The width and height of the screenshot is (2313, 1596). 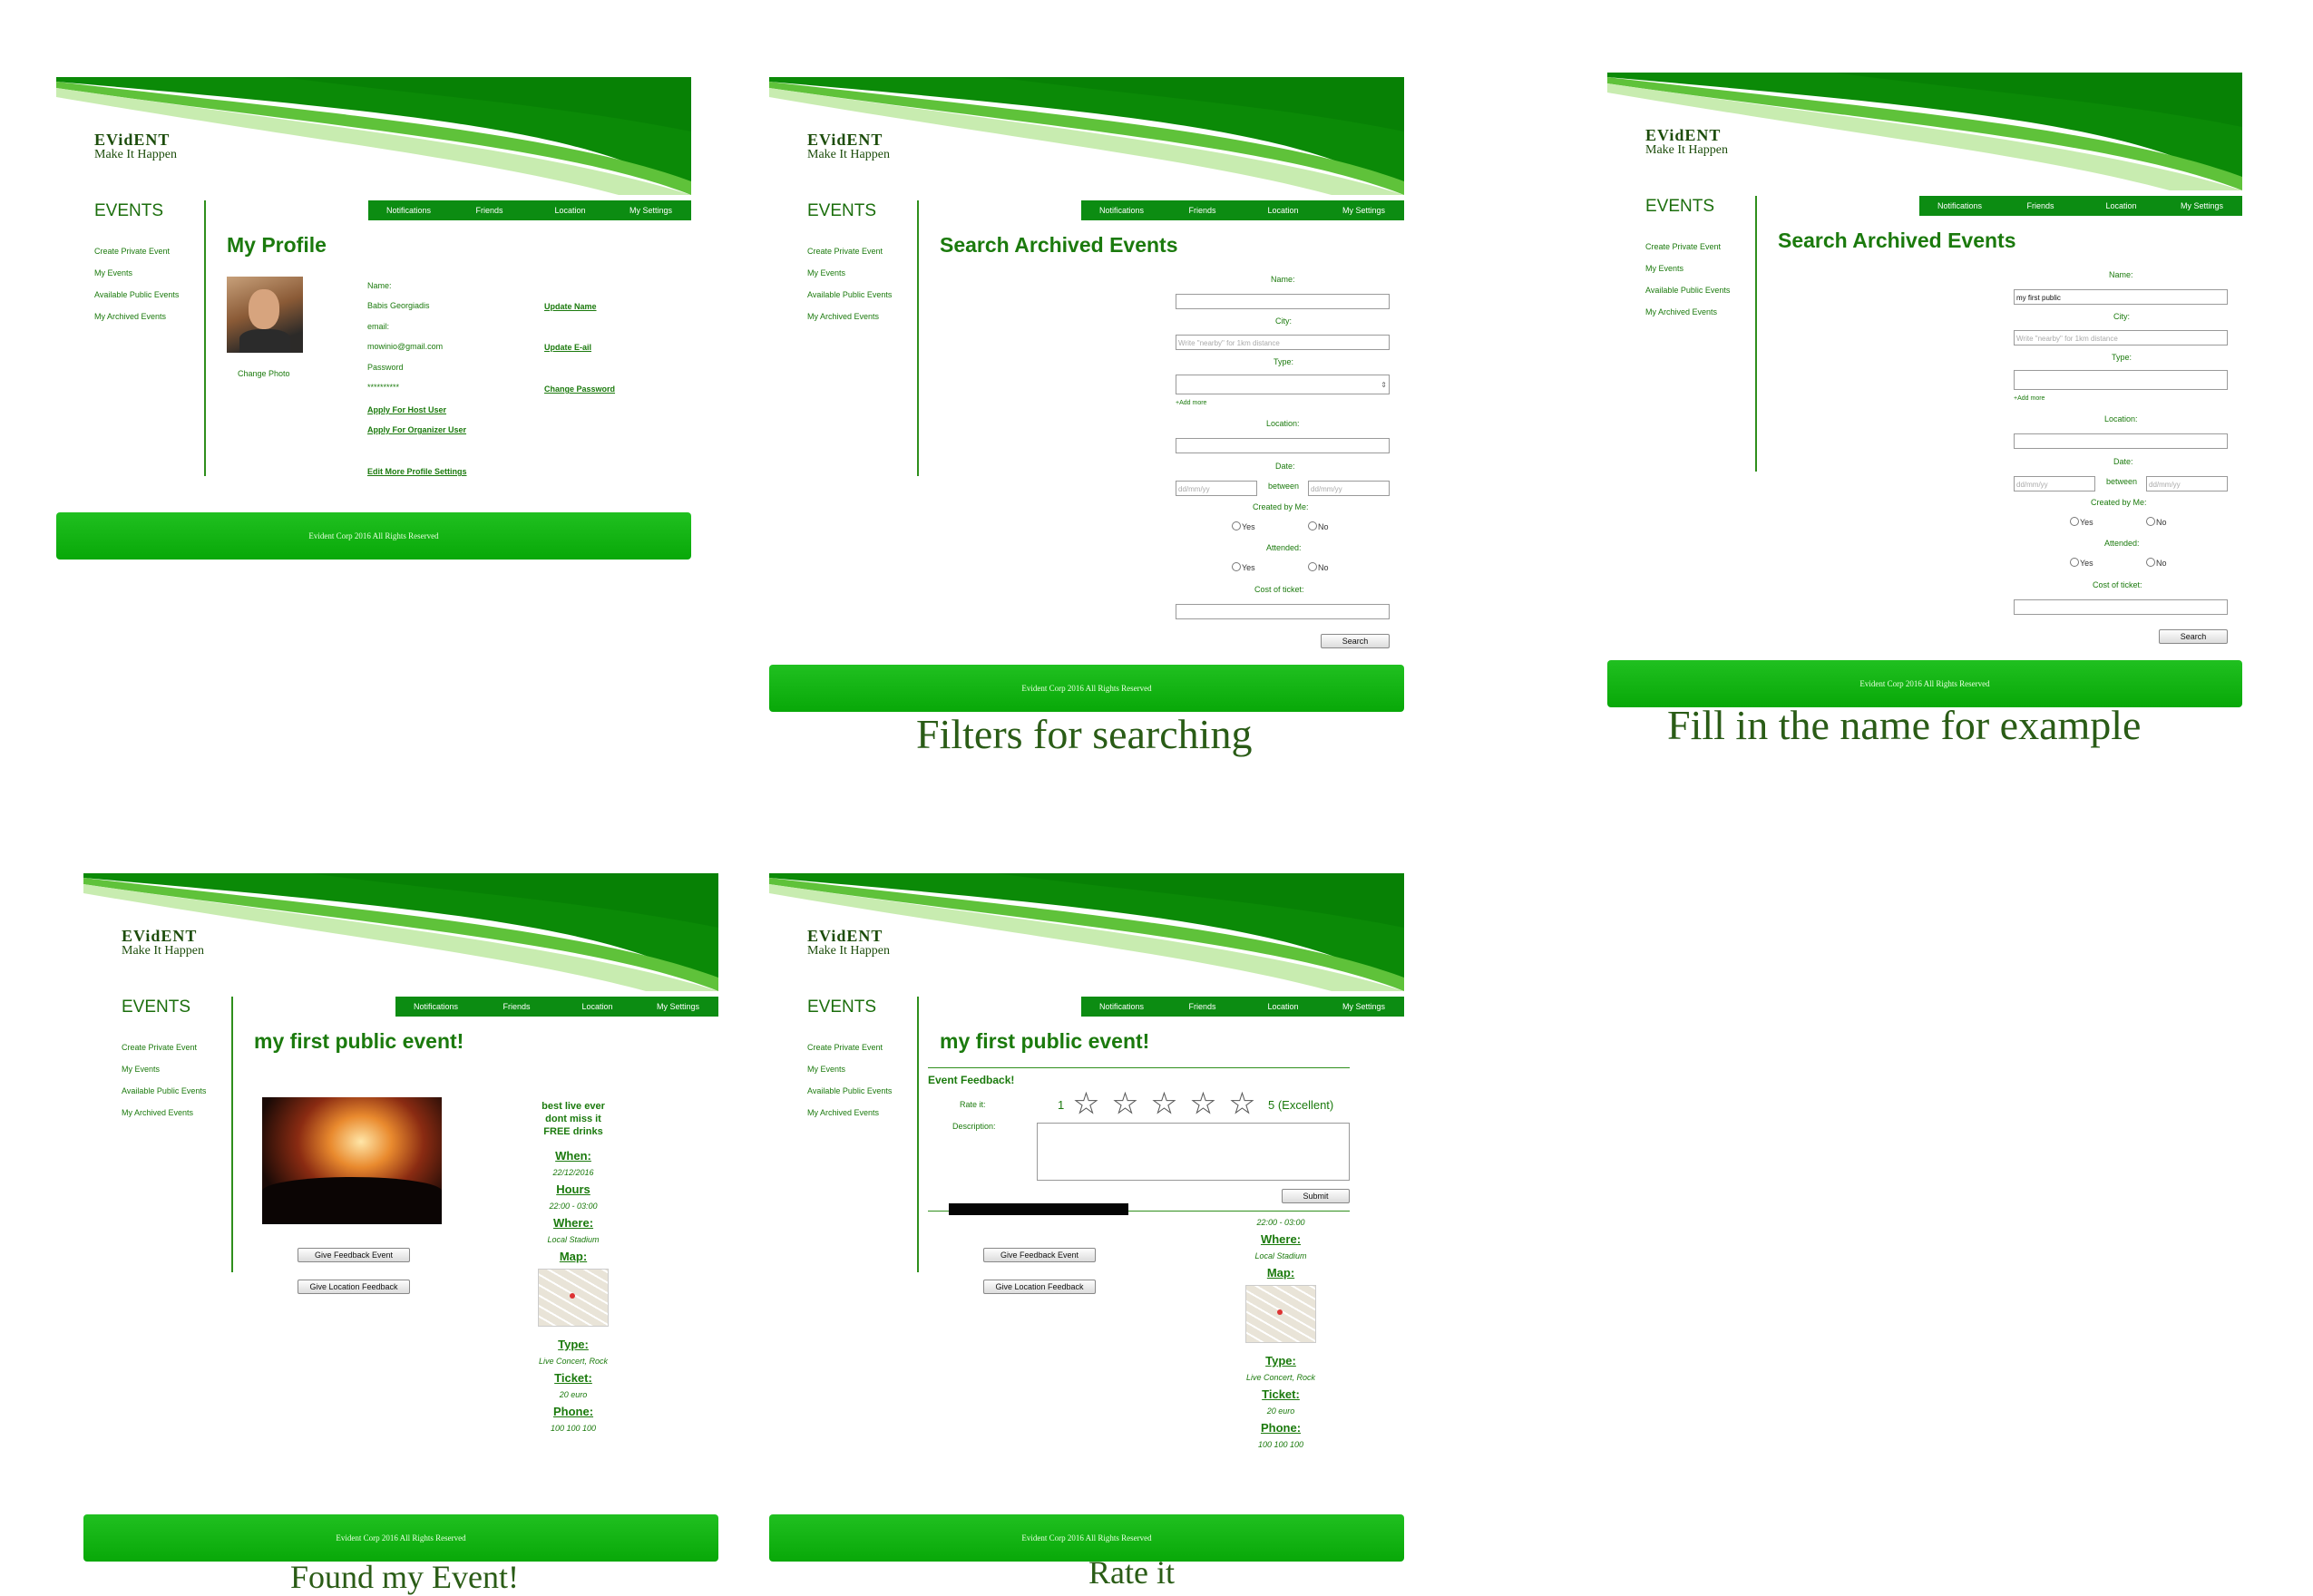 What do you see at coordinates (849, 154) in the screenshot?
I see `brand-tagline: Make It Happen` at bounding box center [849, 154].